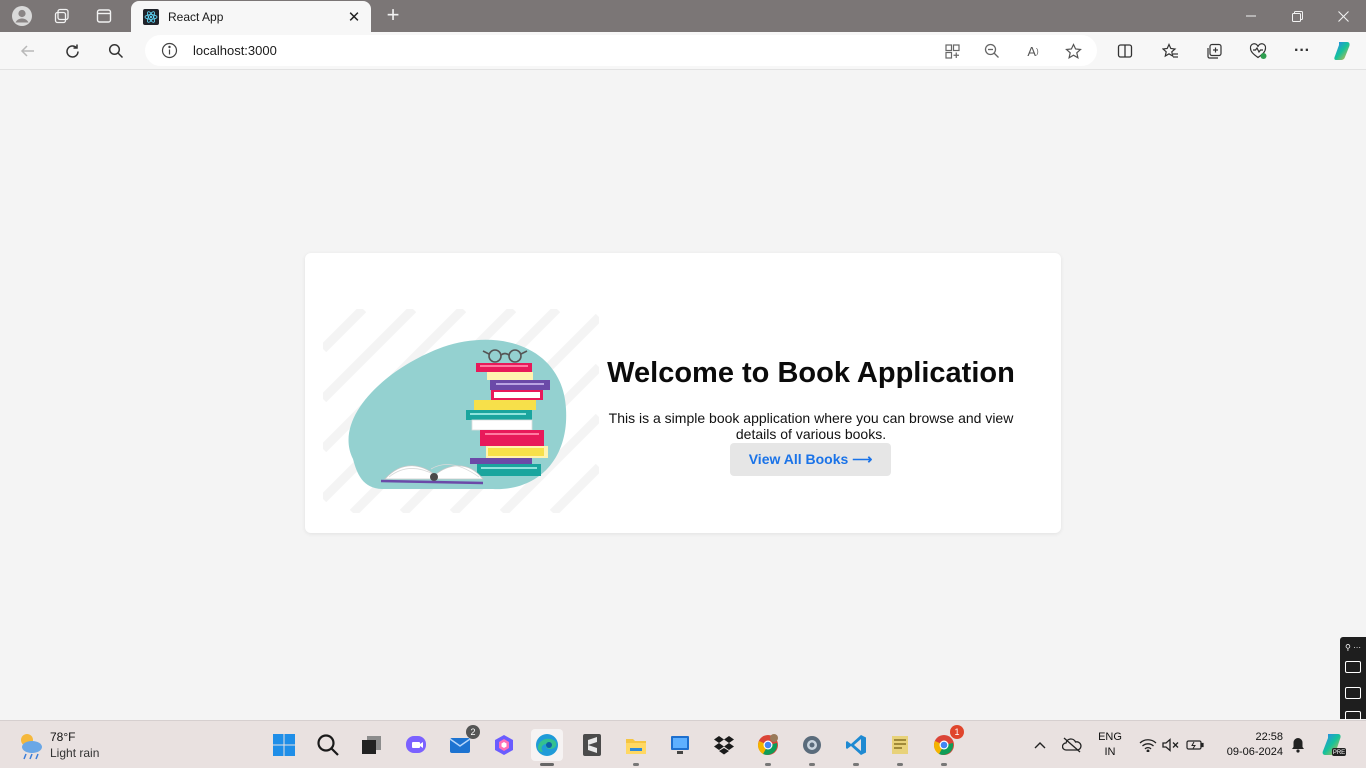 This screenshot has height=768, width=1366. Describe the element at coordinates (284, 745) in the screenshot. I see `windows-start-icon` at that location.